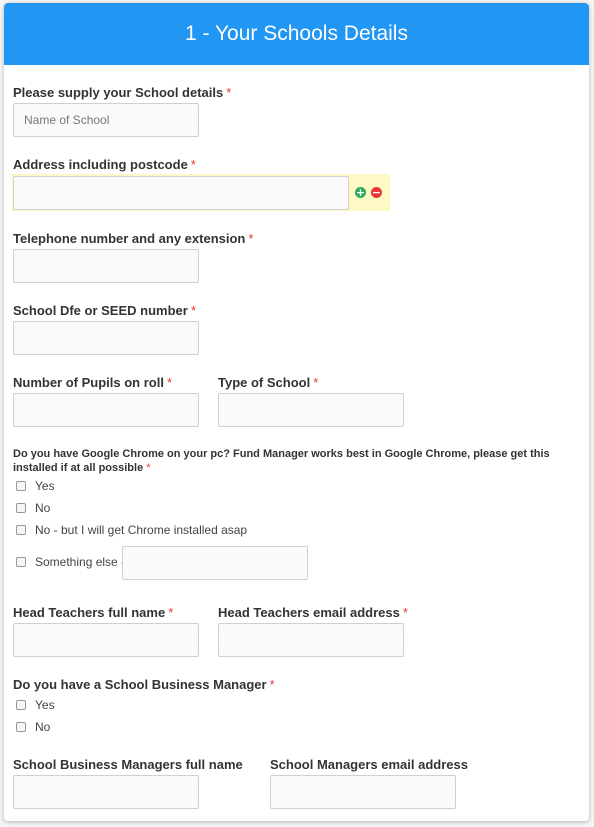 The width and height of the screenshot is (594, 827). Describe the element at coordinates (70, 562) in the screenshot. I see `chrome-option-something-else: Something else -` at that location.